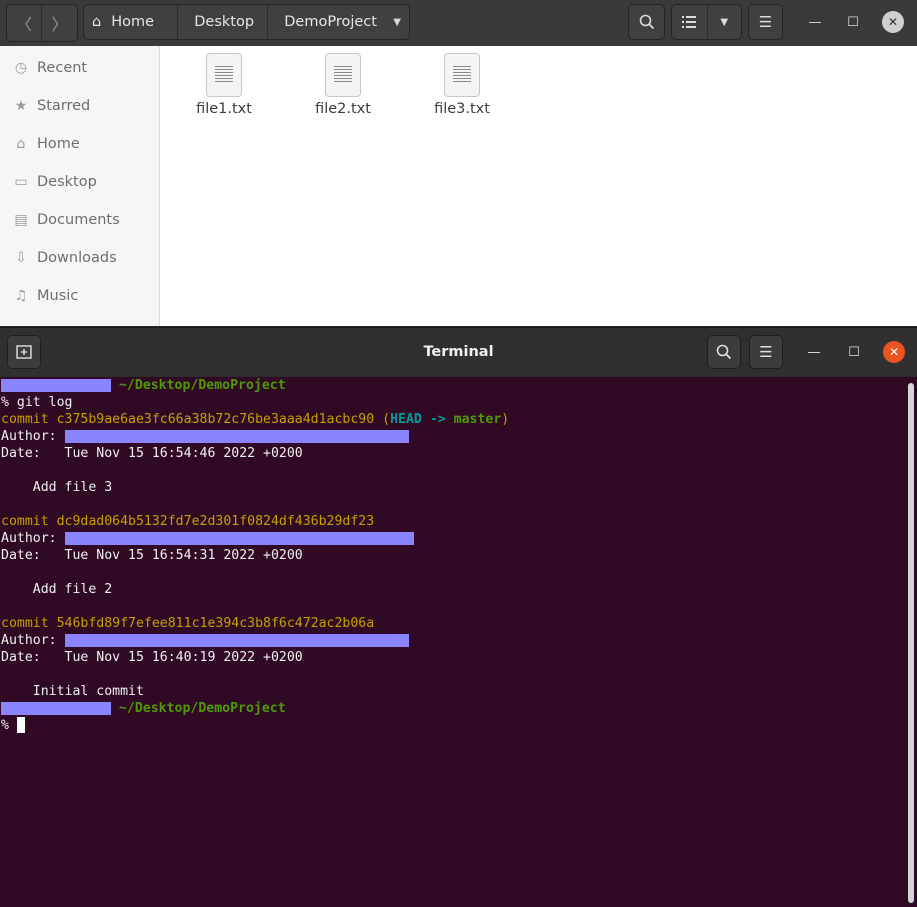 This screenshot has width=917, height=907. Describe the element at coordinates (58, 296) in the screenshot. I see `sidebar-item-label: Music` at that location.